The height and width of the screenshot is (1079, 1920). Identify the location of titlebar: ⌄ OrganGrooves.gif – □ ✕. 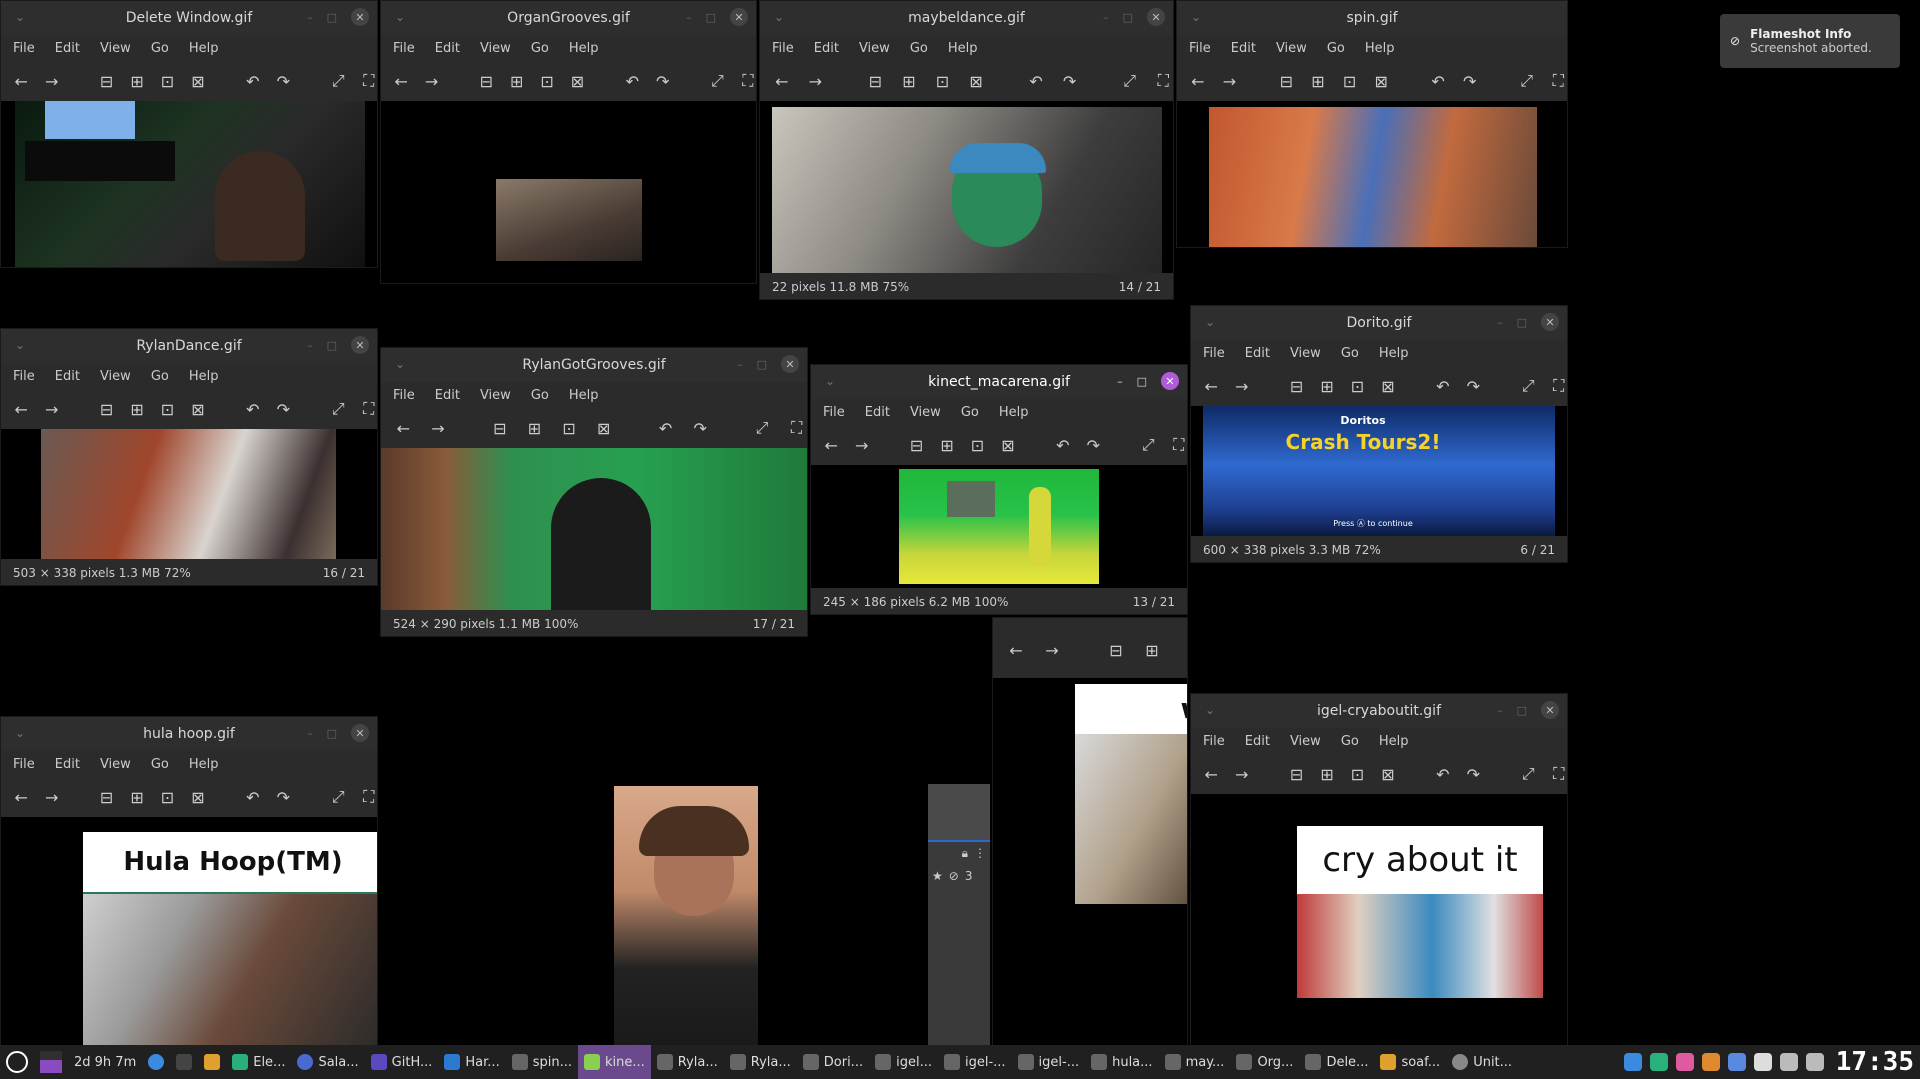
(568, 18).